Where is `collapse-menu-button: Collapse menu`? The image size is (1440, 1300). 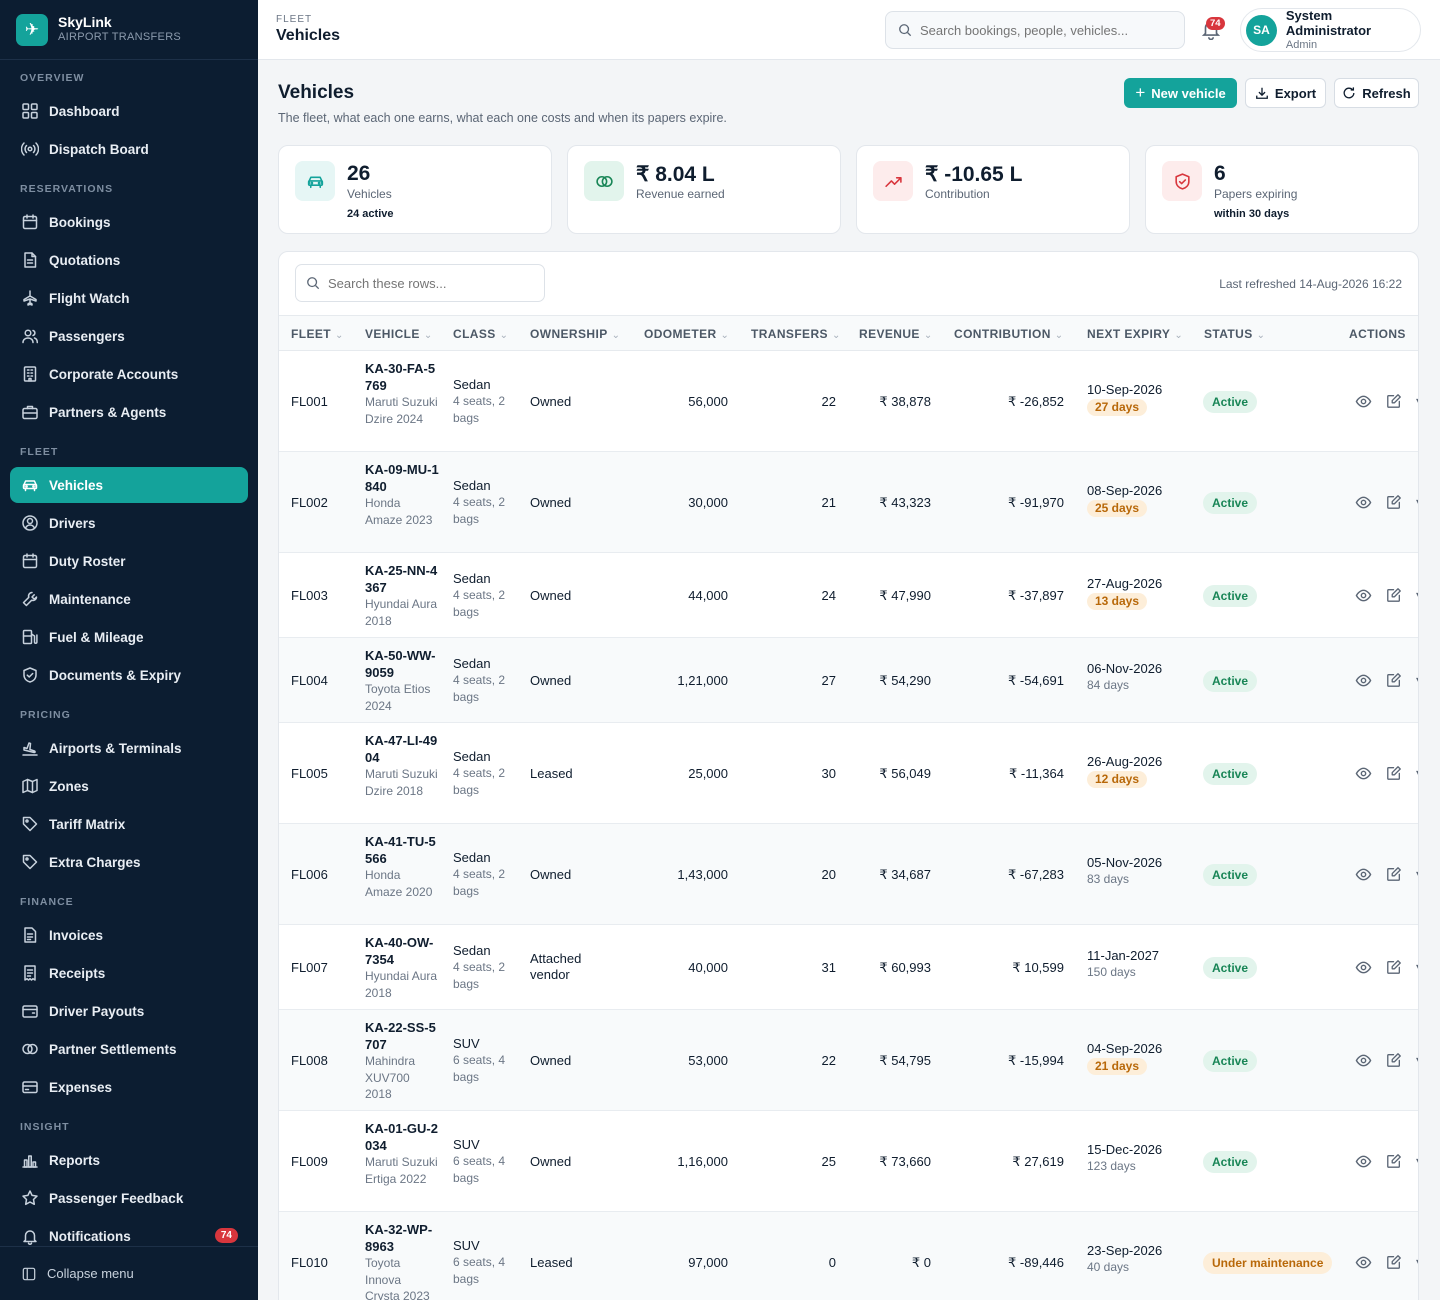 collapse-menu-button: Collapse menu is located at coordinates (129, 1273).